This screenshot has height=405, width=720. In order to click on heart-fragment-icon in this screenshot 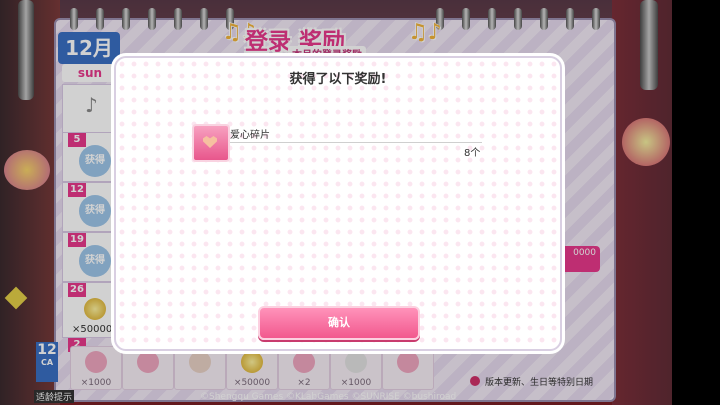, I will do `click(211, 143)`.